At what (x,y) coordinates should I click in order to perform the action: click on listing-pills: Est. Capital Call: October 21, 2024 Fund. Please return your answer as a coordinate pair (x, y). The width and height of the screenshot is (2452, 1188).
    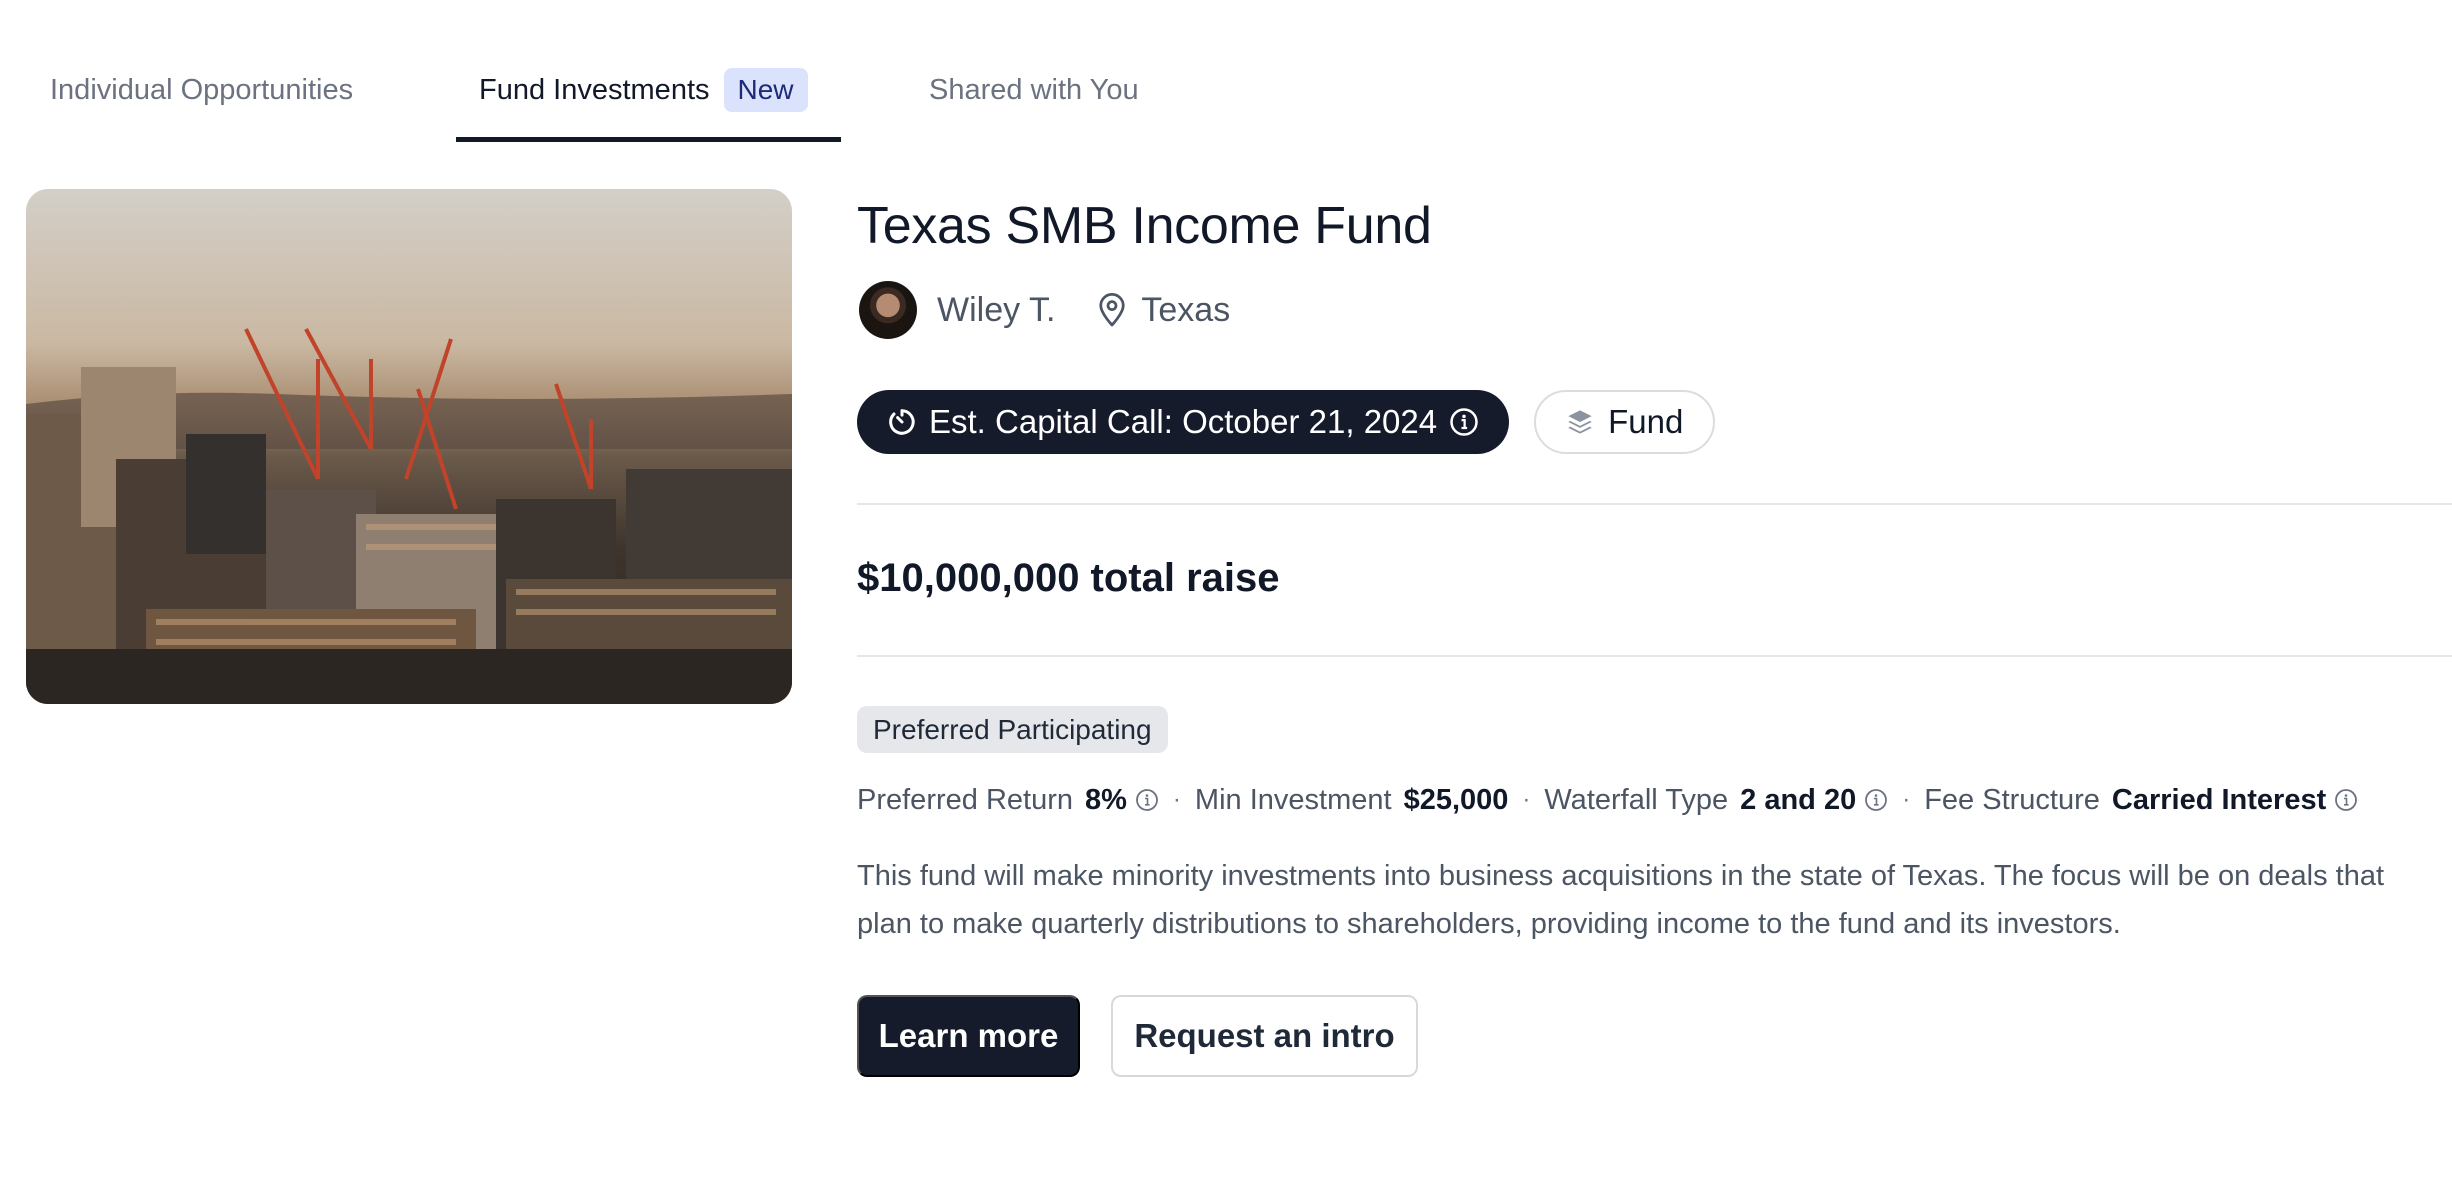
    Looking at the image, I should click on (1286, 422).